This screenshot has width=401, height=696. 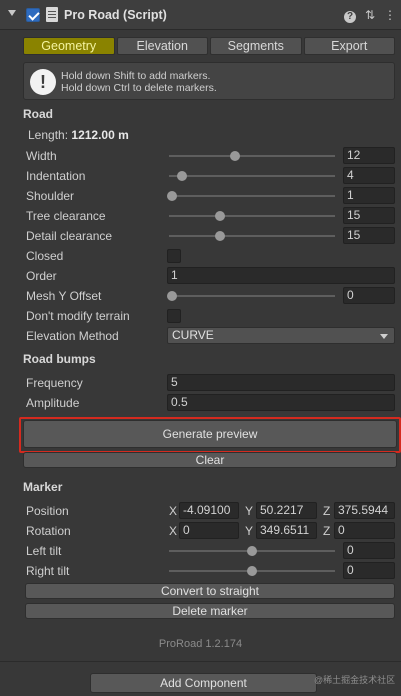 I want to click on right-tilt-slider-thumb, so click(x=252, y=571).